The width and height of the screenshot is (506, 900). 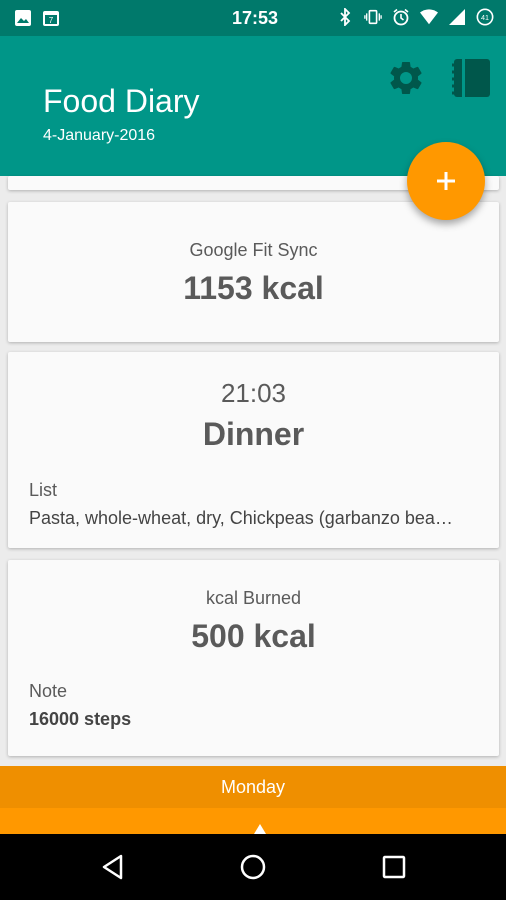 I want to click on home-icon, so click(x=253, y=867).